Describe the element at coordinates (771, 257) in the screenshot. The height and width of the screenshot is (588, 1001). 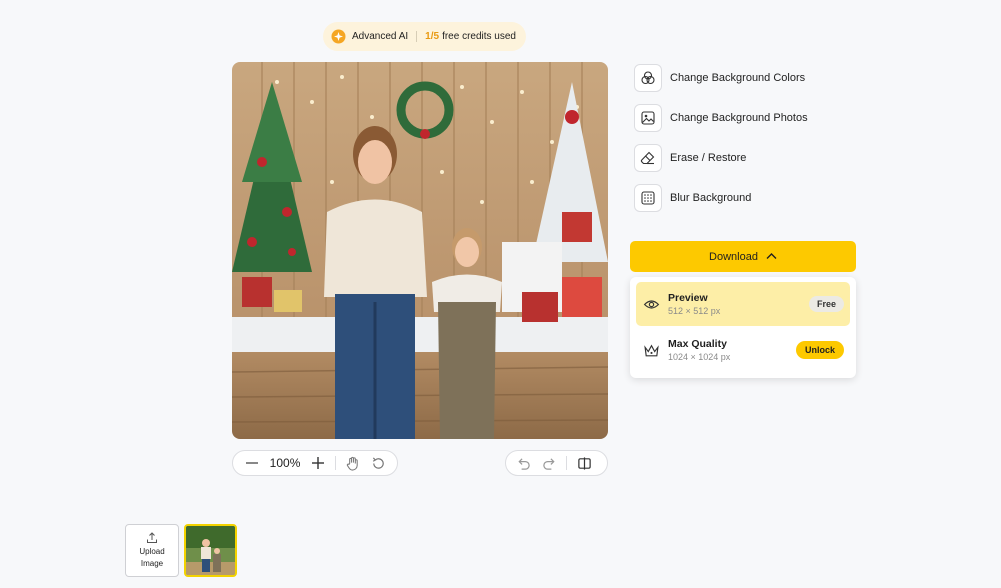
I see `chevron-up-icon` at that location.